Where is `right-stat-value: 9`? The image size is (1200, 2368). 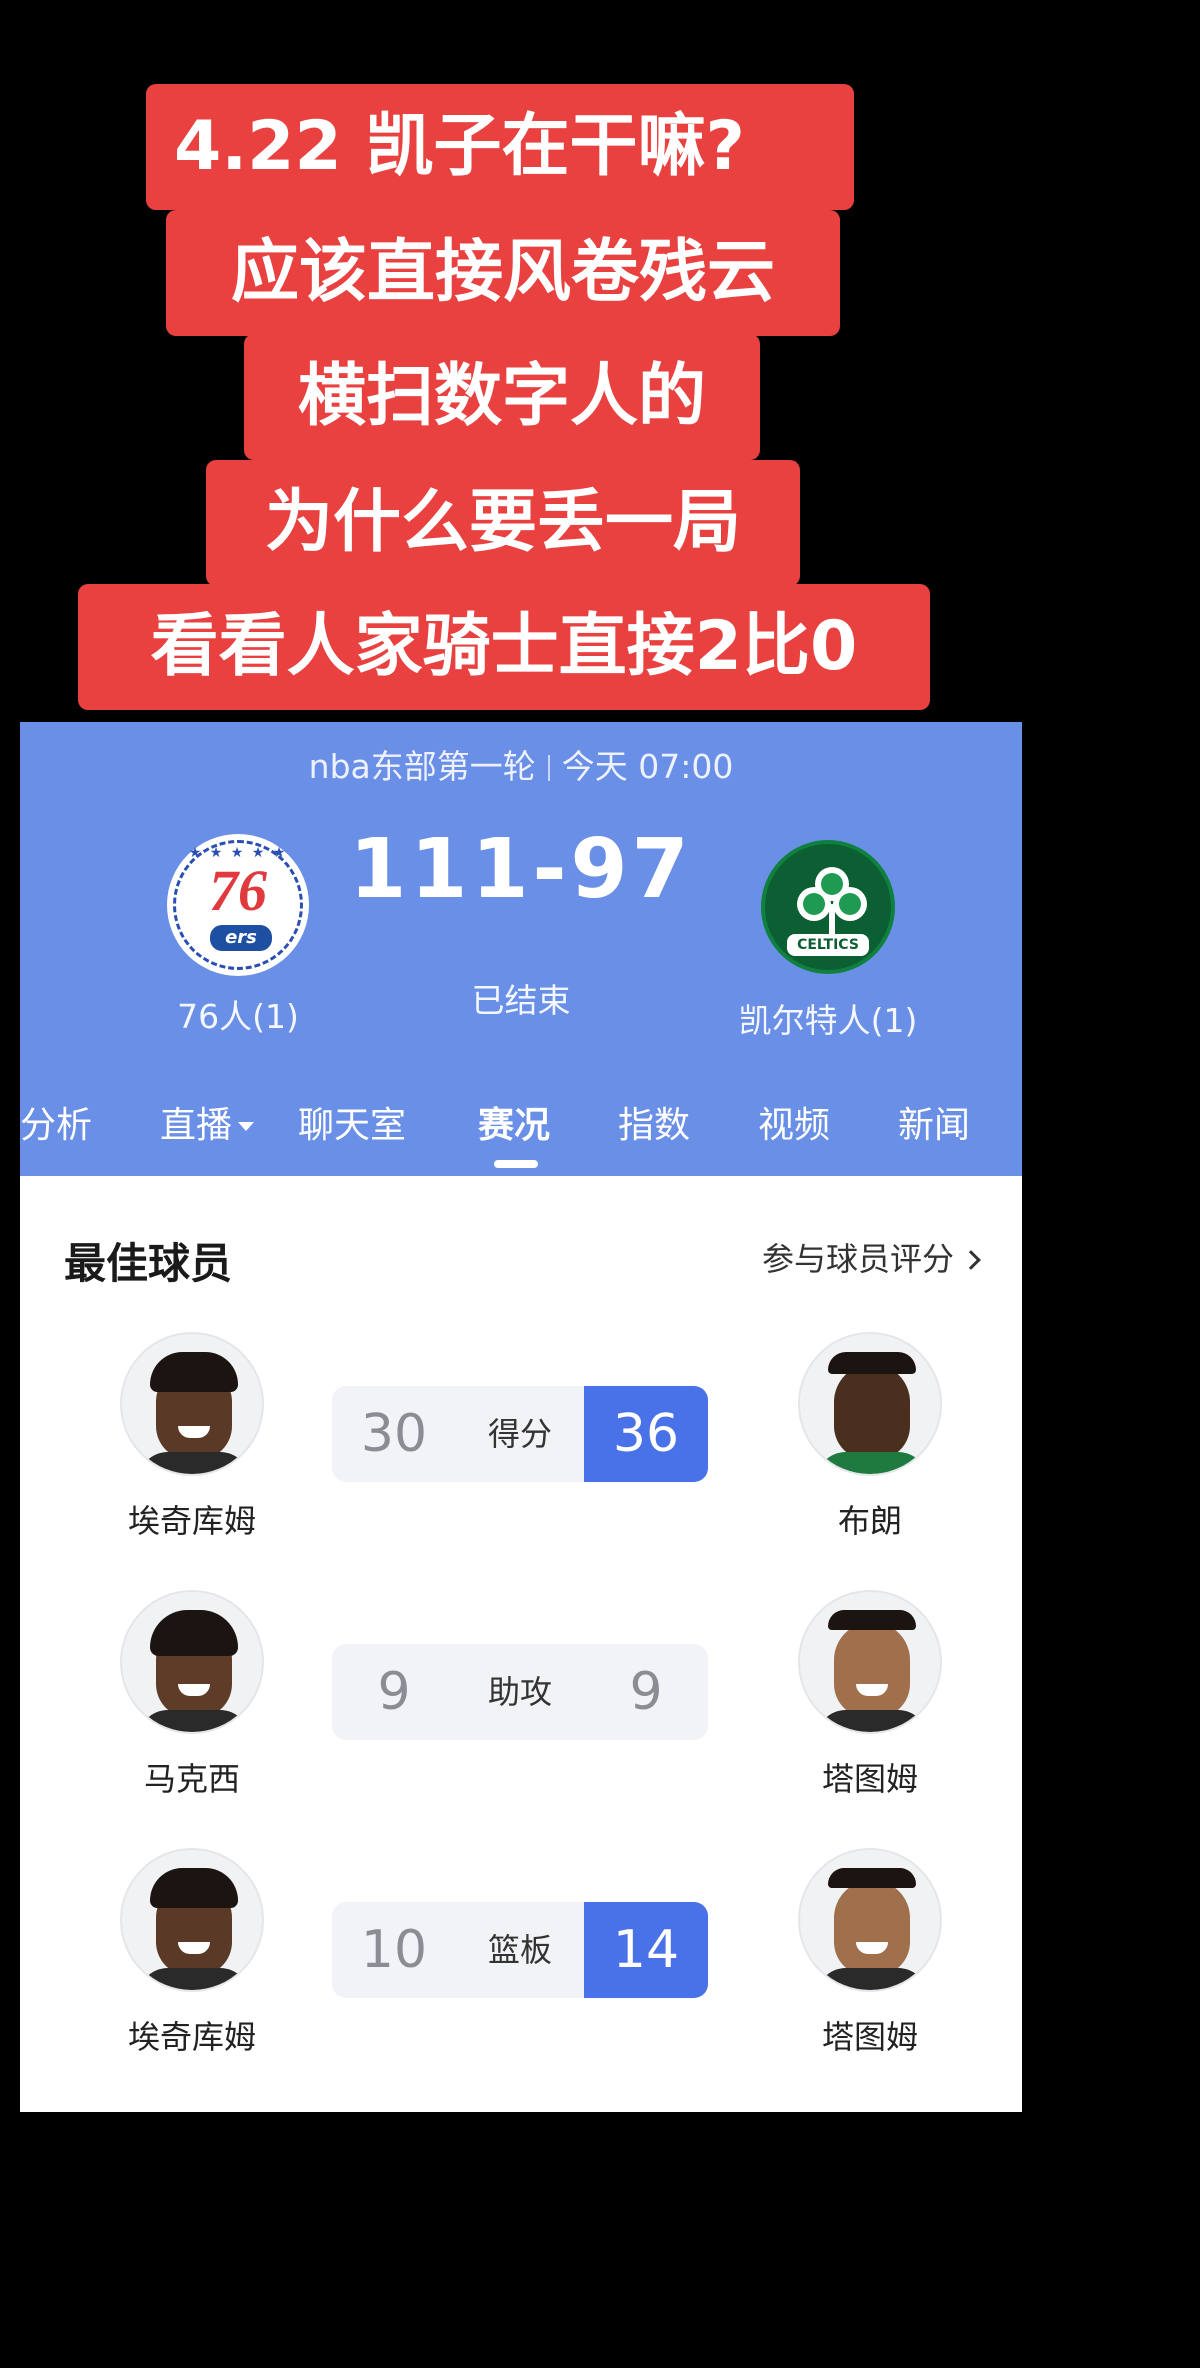 right-stat-value: 9 is located at coordinates (646, 1692).